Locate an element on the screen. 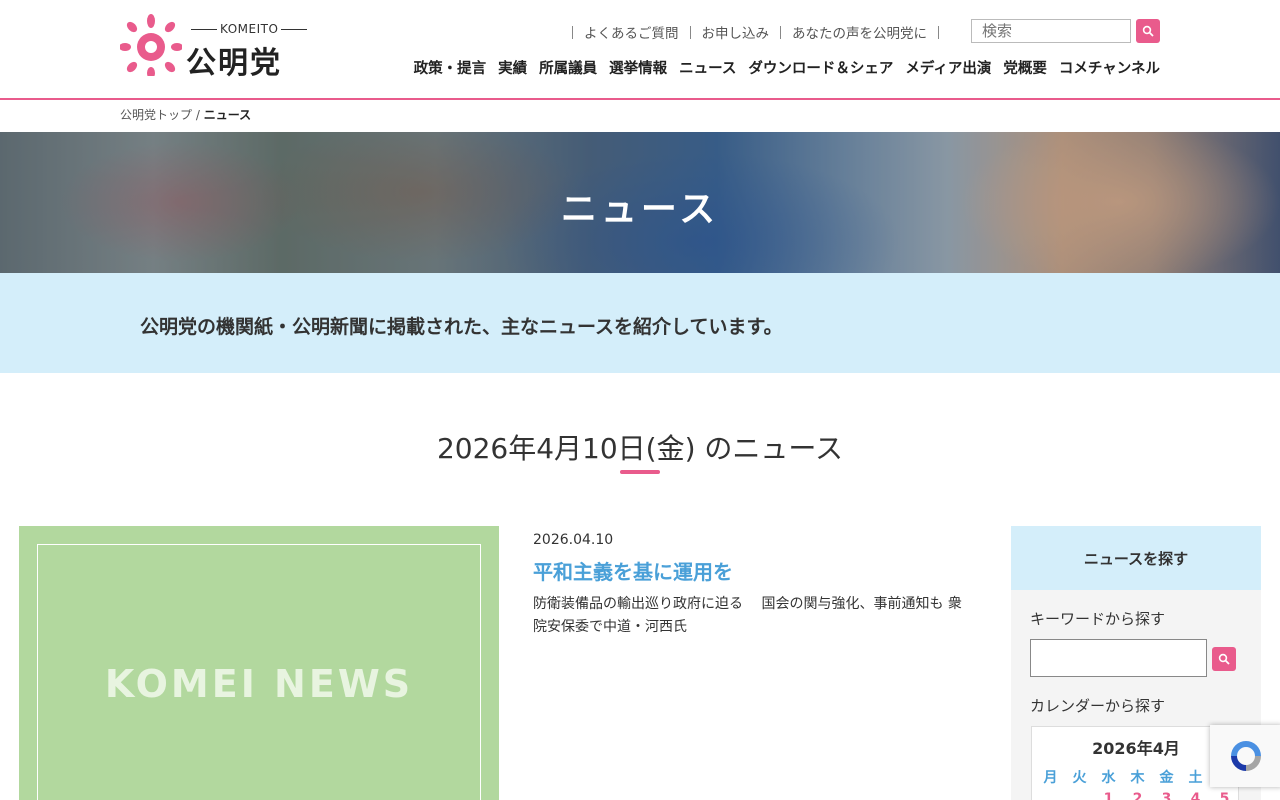 Image resolution: width=1280 pixels, height=800 pixels. nav-news: ニュース is located at coordinates (707, 67).